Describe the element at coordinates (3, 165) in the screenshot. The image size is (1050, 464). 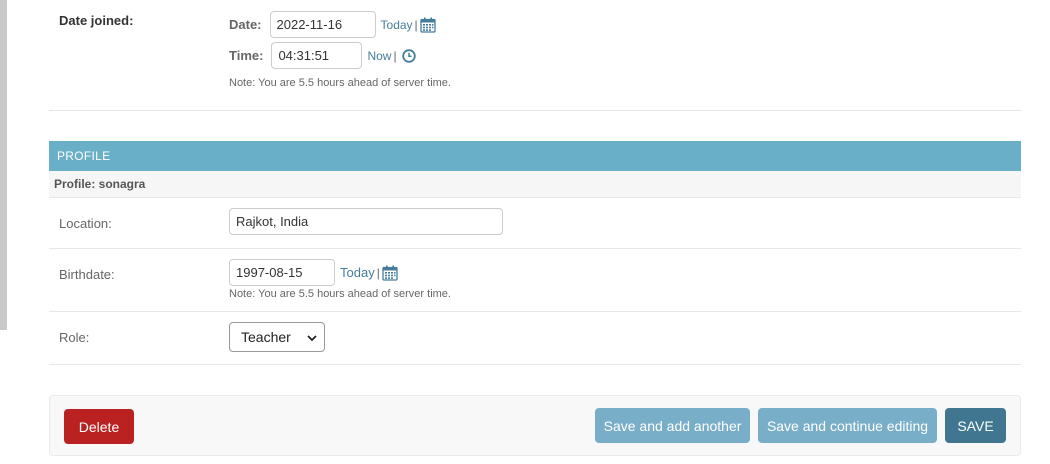
I see `page-scrollbar` at that location.